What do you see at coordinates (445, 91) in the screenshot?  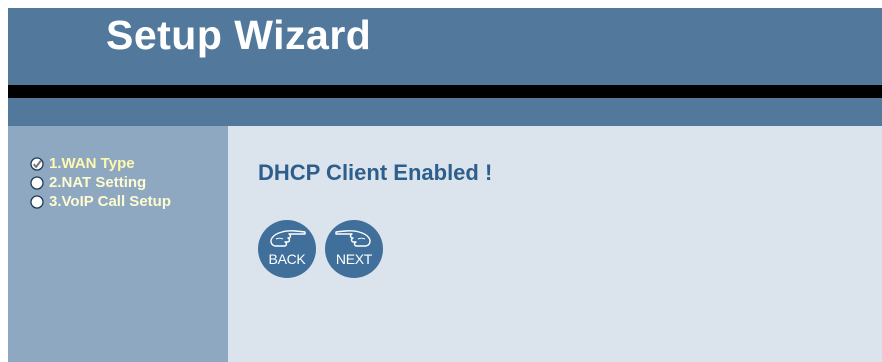 I see `header-divider` at bounding box center [445, 91].